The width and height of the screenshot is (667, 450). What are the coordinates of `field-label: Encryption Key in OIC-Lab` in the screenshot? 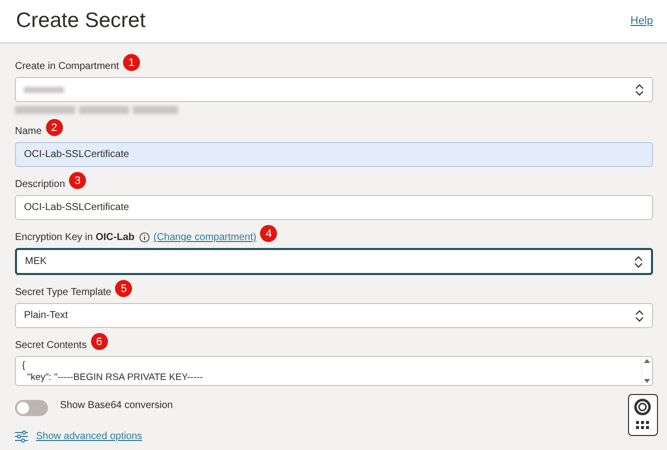 It's located at (74, 237).